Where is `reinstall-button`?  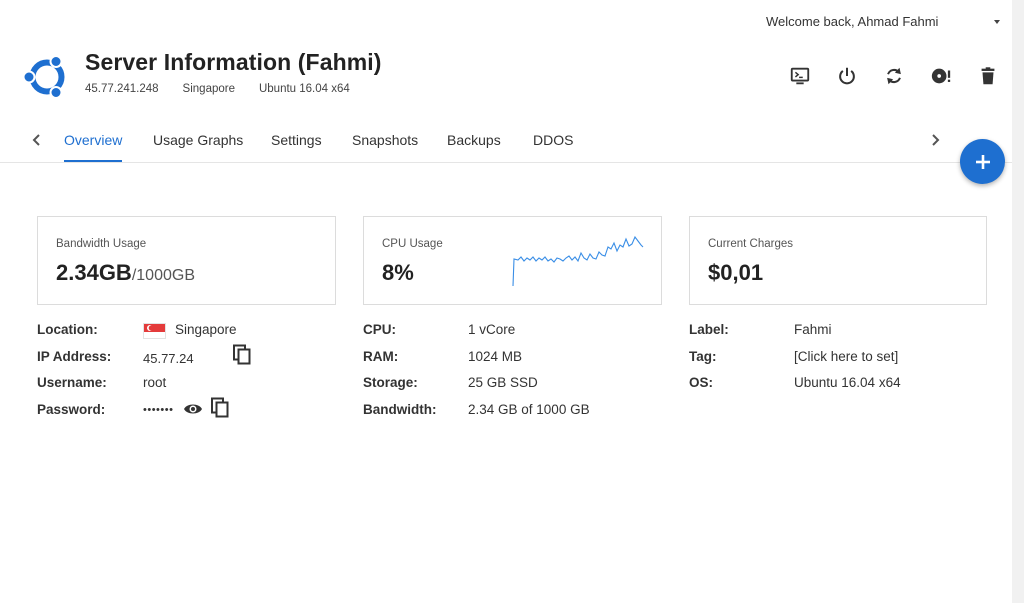
reinstall-button is located at coordinates (940, 76).